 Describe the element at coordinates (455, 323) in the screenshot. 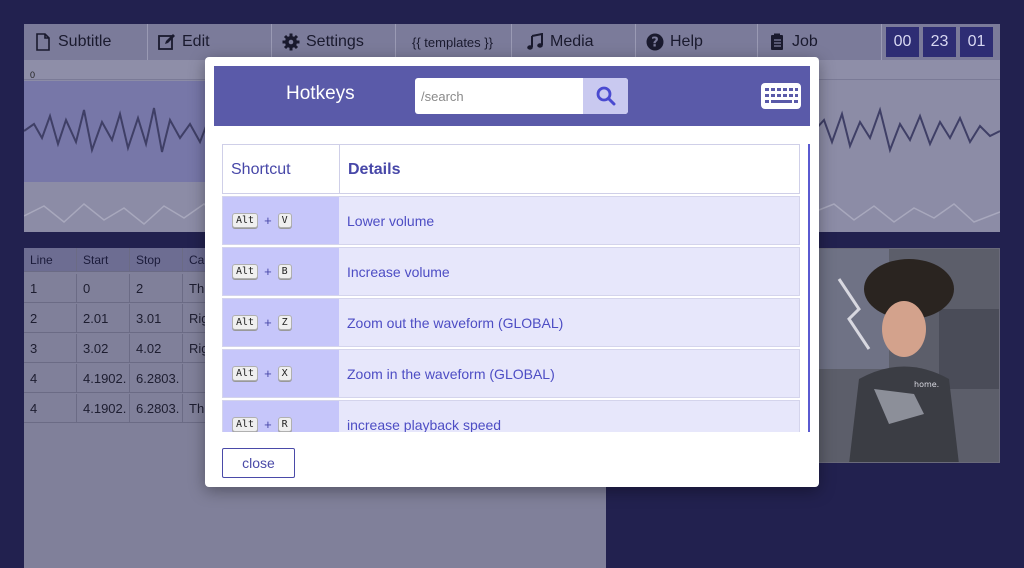

I see `hotkey-description: Zoom out the waveform (GLOBAL)` at that location.